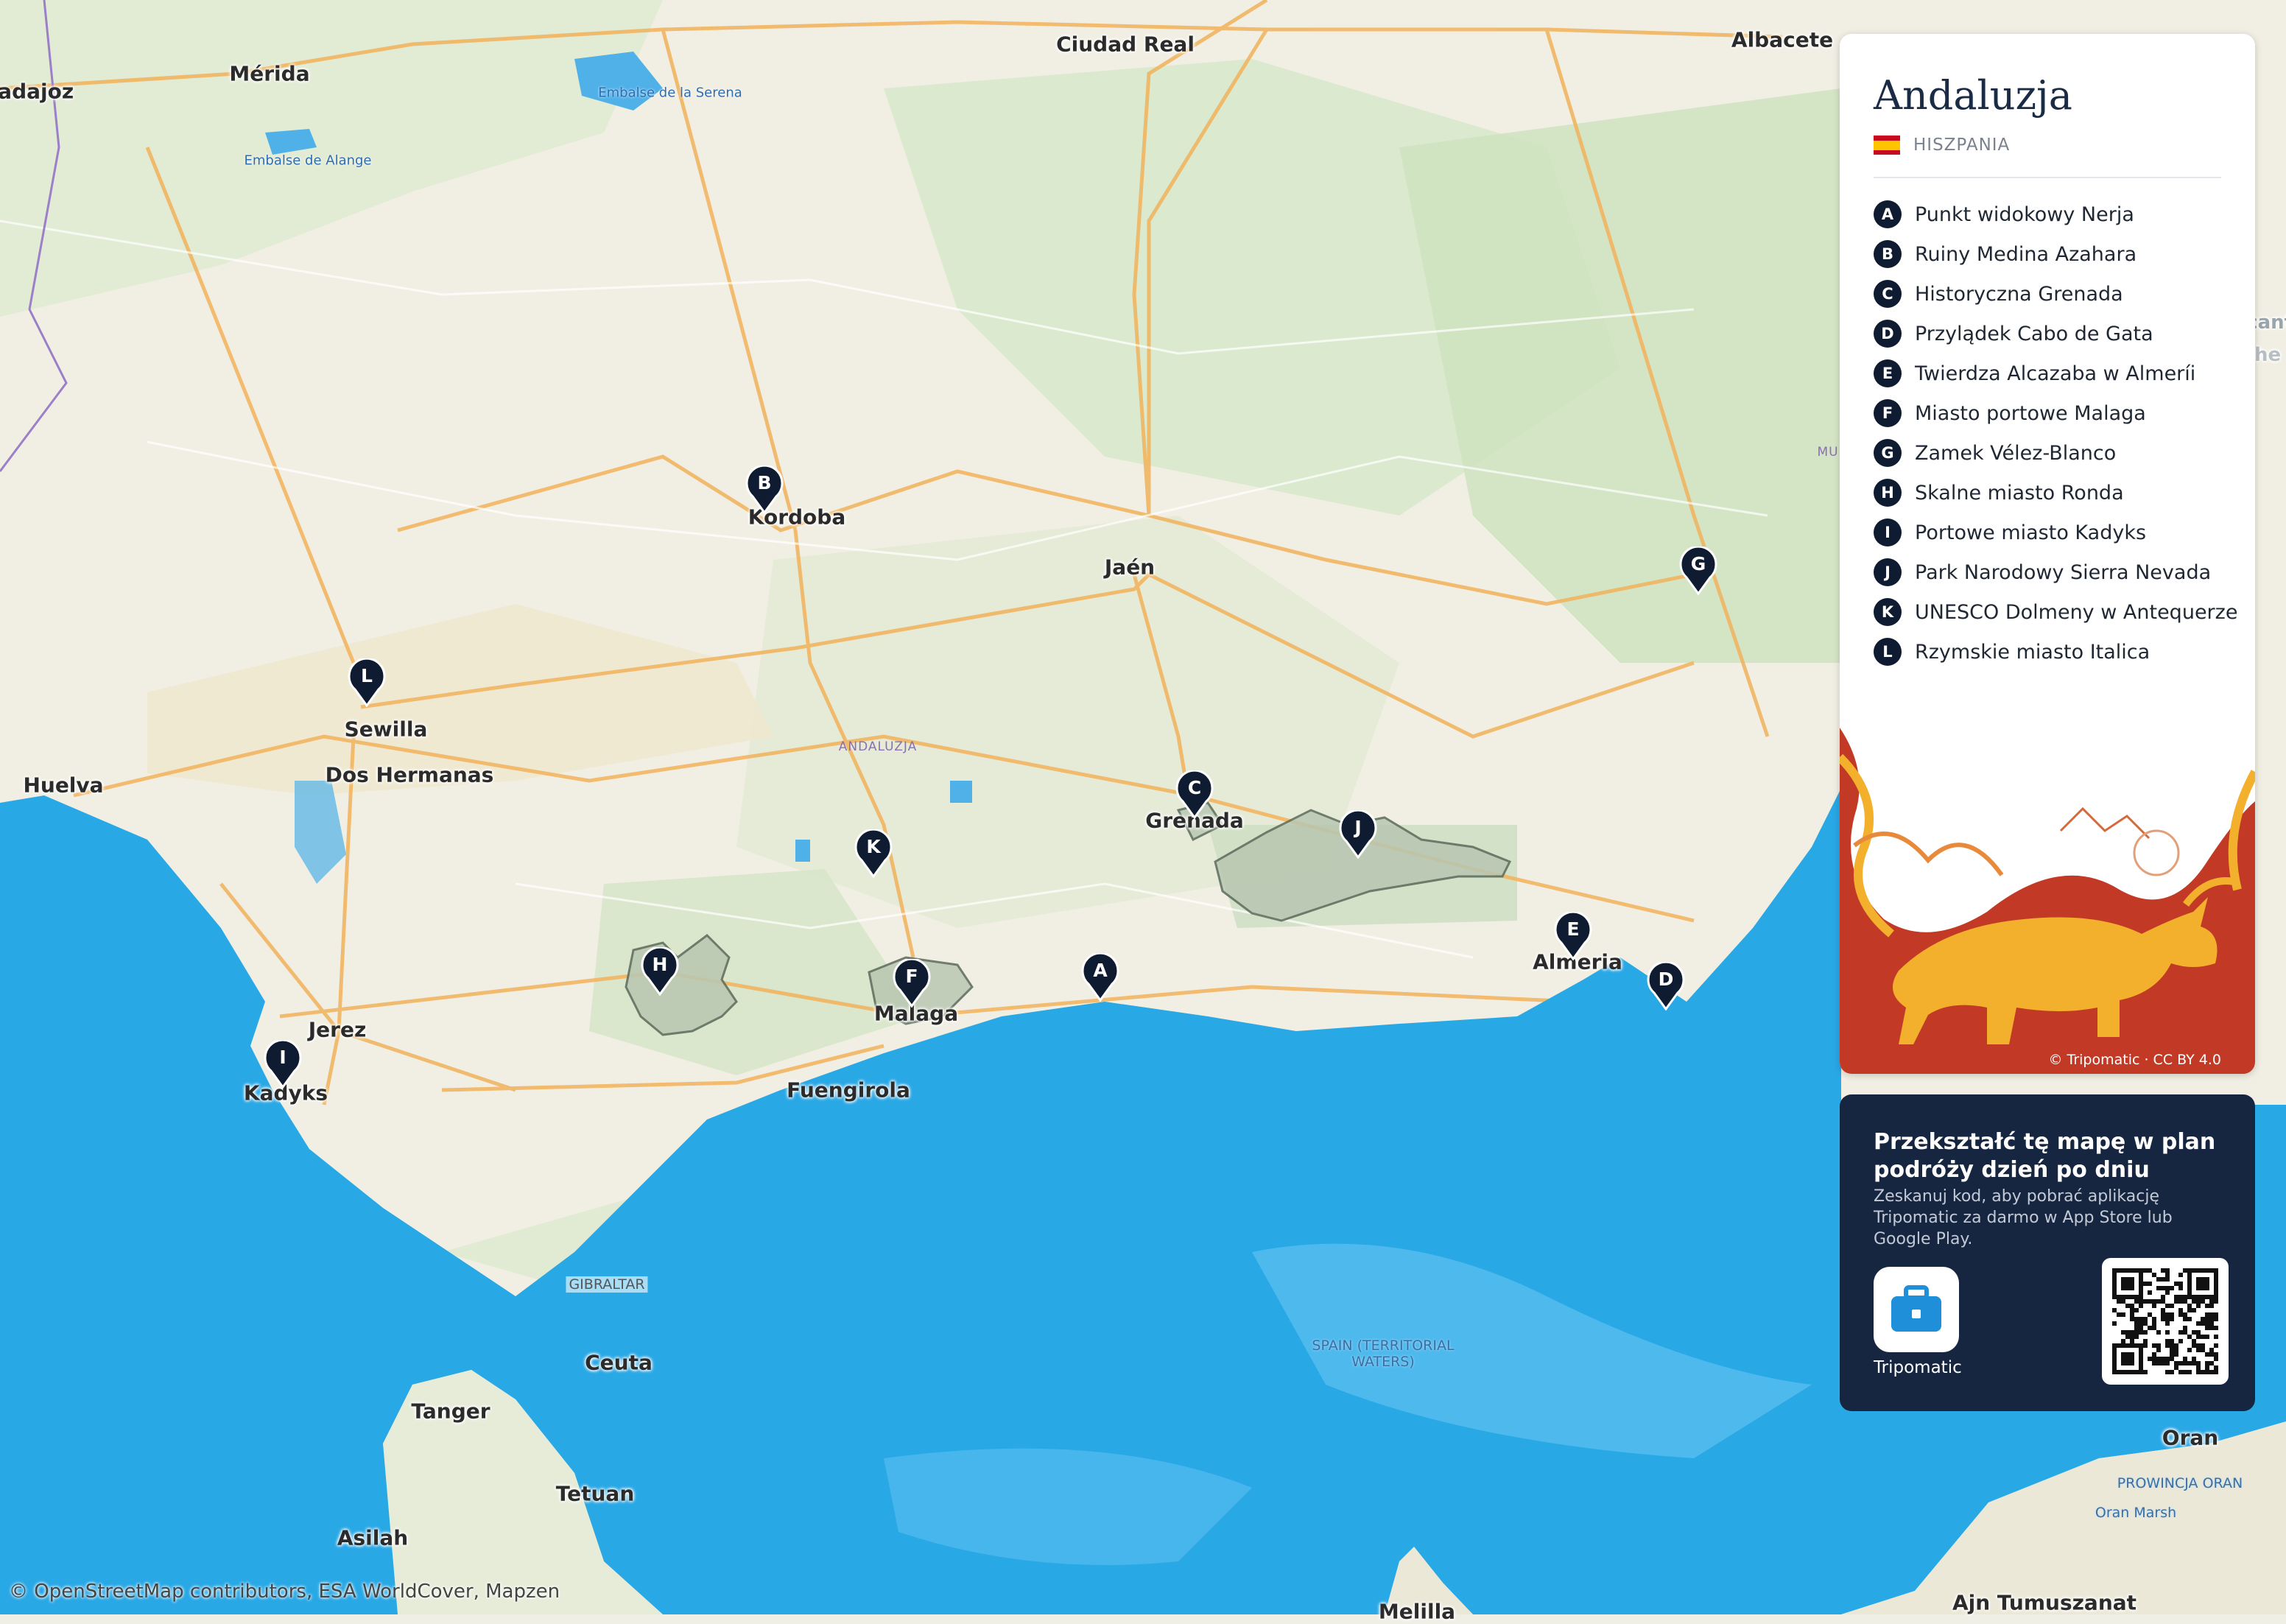 This screenshot has width=2286, height=1624. I want to click on bull-illustration, so click(2047, 901).